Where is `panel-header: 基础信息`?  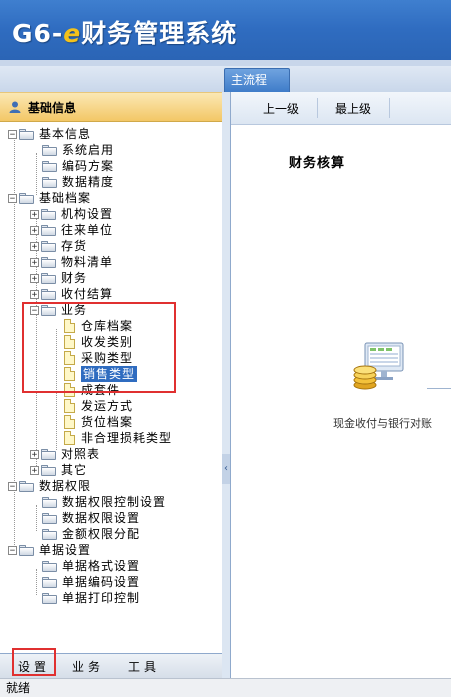
panel-header: 基础信息 is located at coordinates (111, 107).